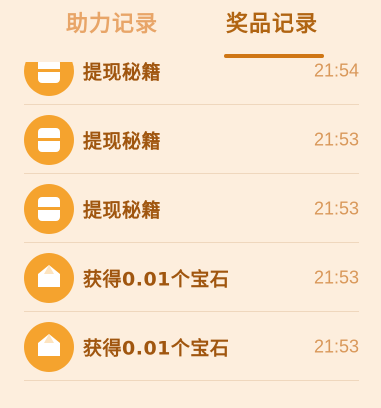 The image size is (381, 408). Describe the element at coordinates (272, 25) in the screenshot. I see `tab-prize-records: 奖品记录` at that location.